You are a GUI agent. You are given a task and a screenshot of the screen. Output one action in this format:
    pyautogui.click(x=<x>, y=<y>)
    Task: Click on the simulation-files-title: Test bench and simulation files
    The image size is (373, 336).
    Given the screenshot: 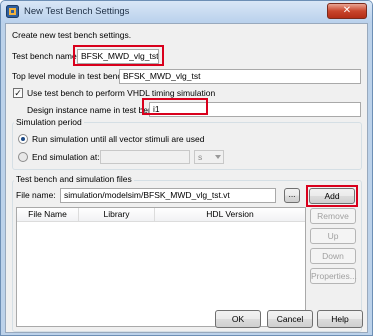 What is the action you would take?
    pyautogui.click(x=74, y=179)
    